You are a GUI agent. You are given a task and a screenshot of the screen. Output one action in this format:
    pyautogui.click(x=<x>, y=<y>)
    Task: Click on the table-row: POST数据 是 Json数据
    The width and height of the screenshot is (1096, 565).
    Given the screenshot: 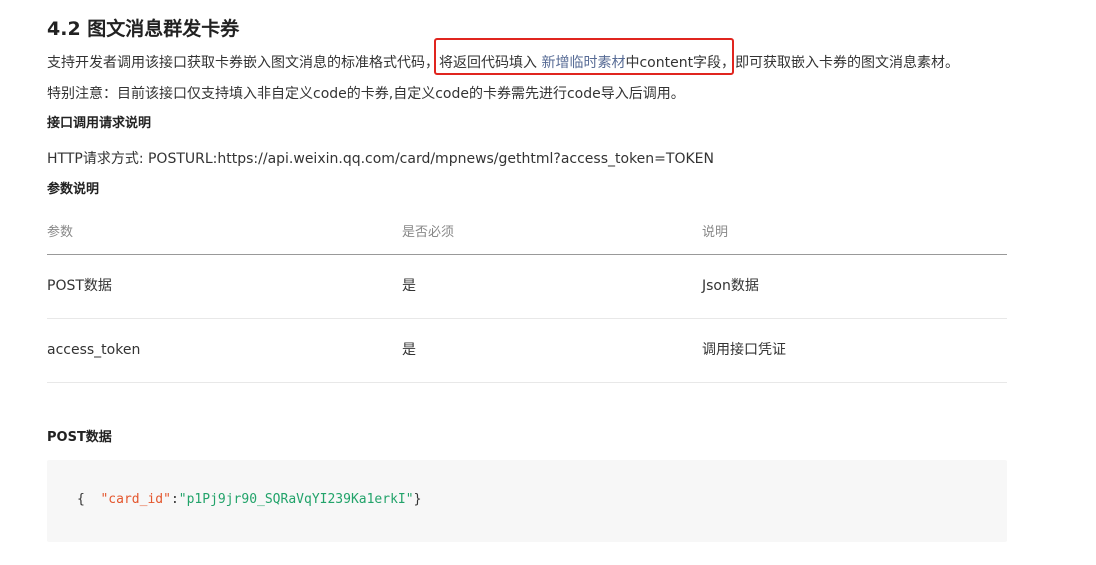 What is the action you would take?
    pyautogui.click(x=527, y=287)
    